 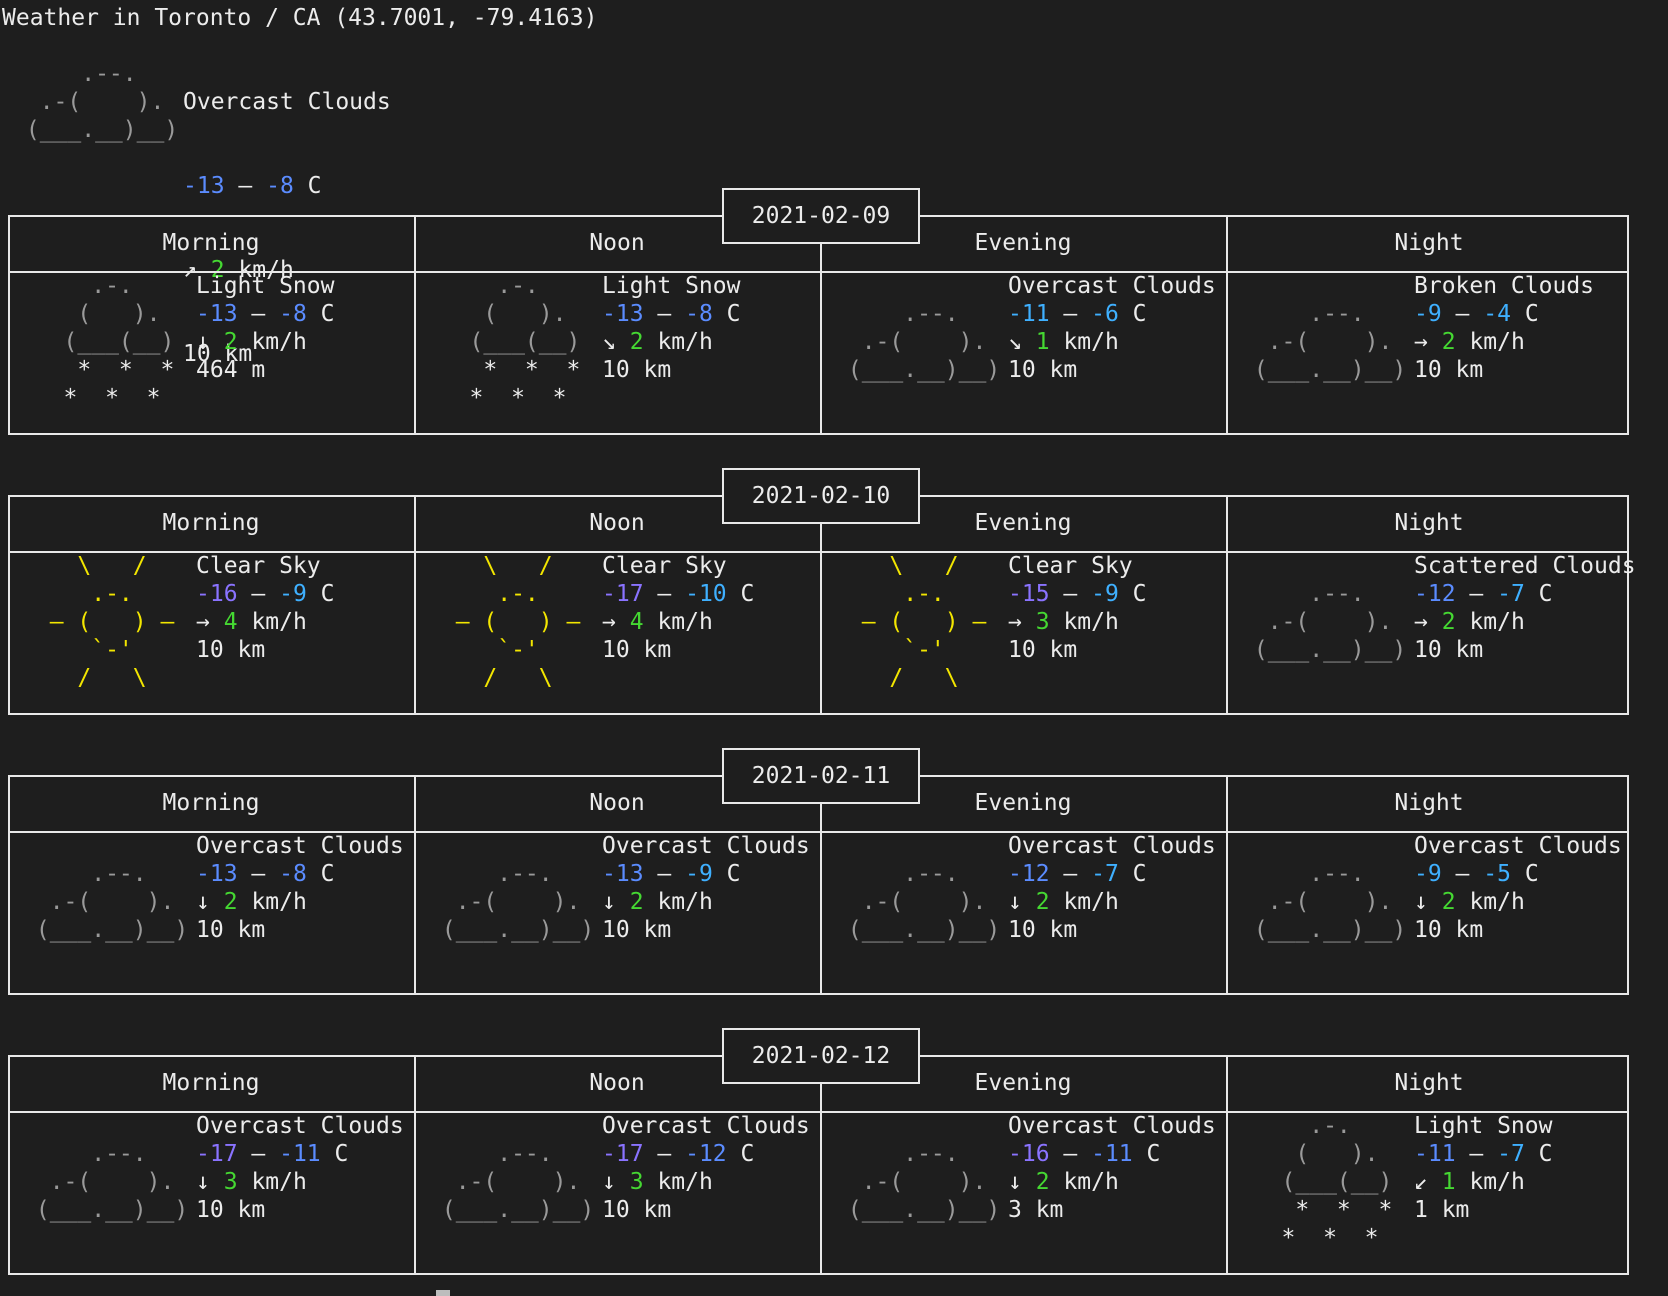 I want to click on temp-high: -11, so click(x=1112, y=1154).